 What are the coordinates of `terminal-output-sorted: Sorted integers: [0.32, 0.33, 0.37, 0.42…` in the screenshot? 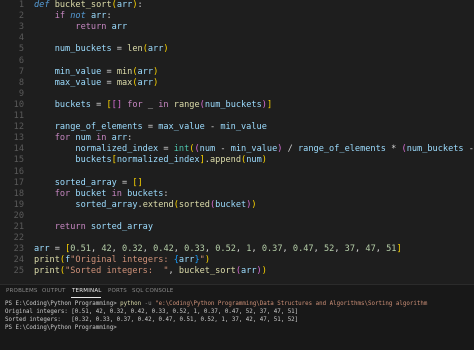 It's located at (152, 320).